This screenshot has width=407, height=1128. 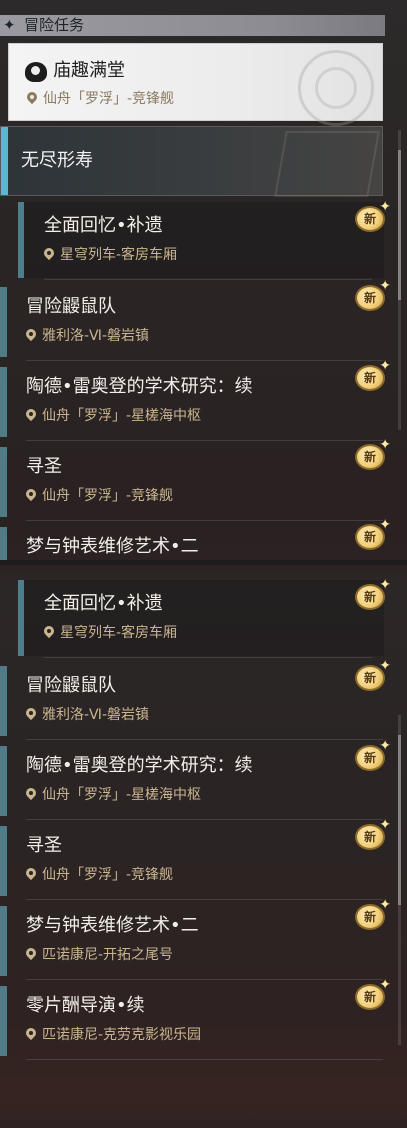 I want to click on quest-category-card: 无尽形寿, so click(x=191, y=161).